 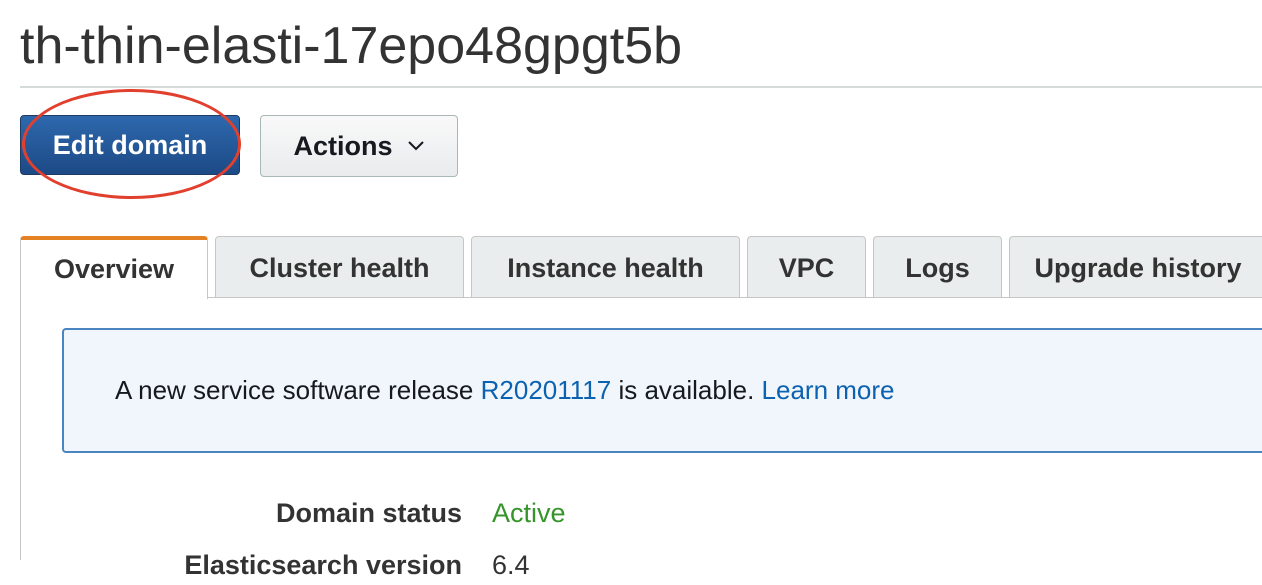 I want to click on alert-text-suffix: is available., so click(x=686, y=390).